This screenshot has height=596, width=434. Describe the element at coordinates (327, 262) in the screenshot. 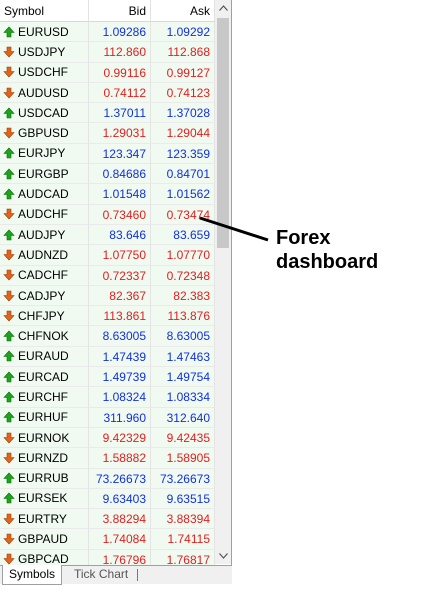

I see `callout-line-2: dashboard` at that location.